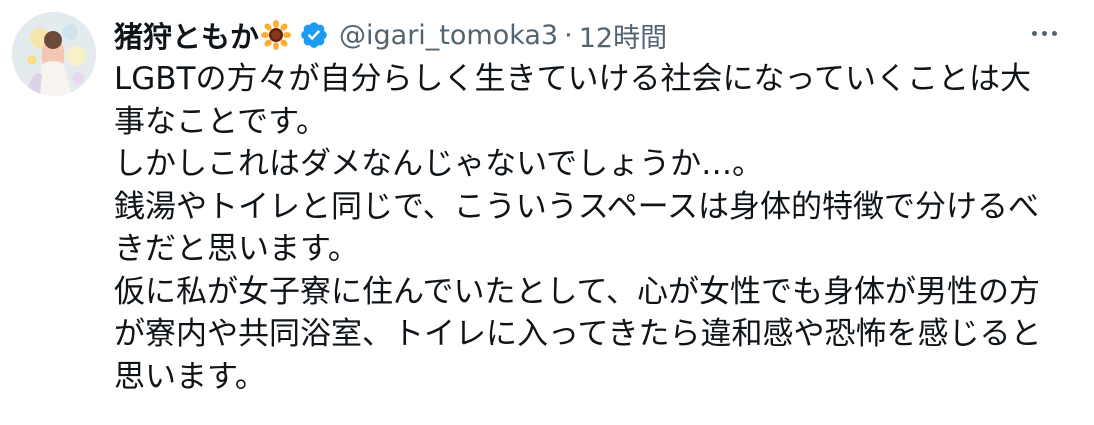  I want to click on tweet-text-line: LGBTの方々が自分らしく生きていける社会になっていくことは大, so click(572, 79).